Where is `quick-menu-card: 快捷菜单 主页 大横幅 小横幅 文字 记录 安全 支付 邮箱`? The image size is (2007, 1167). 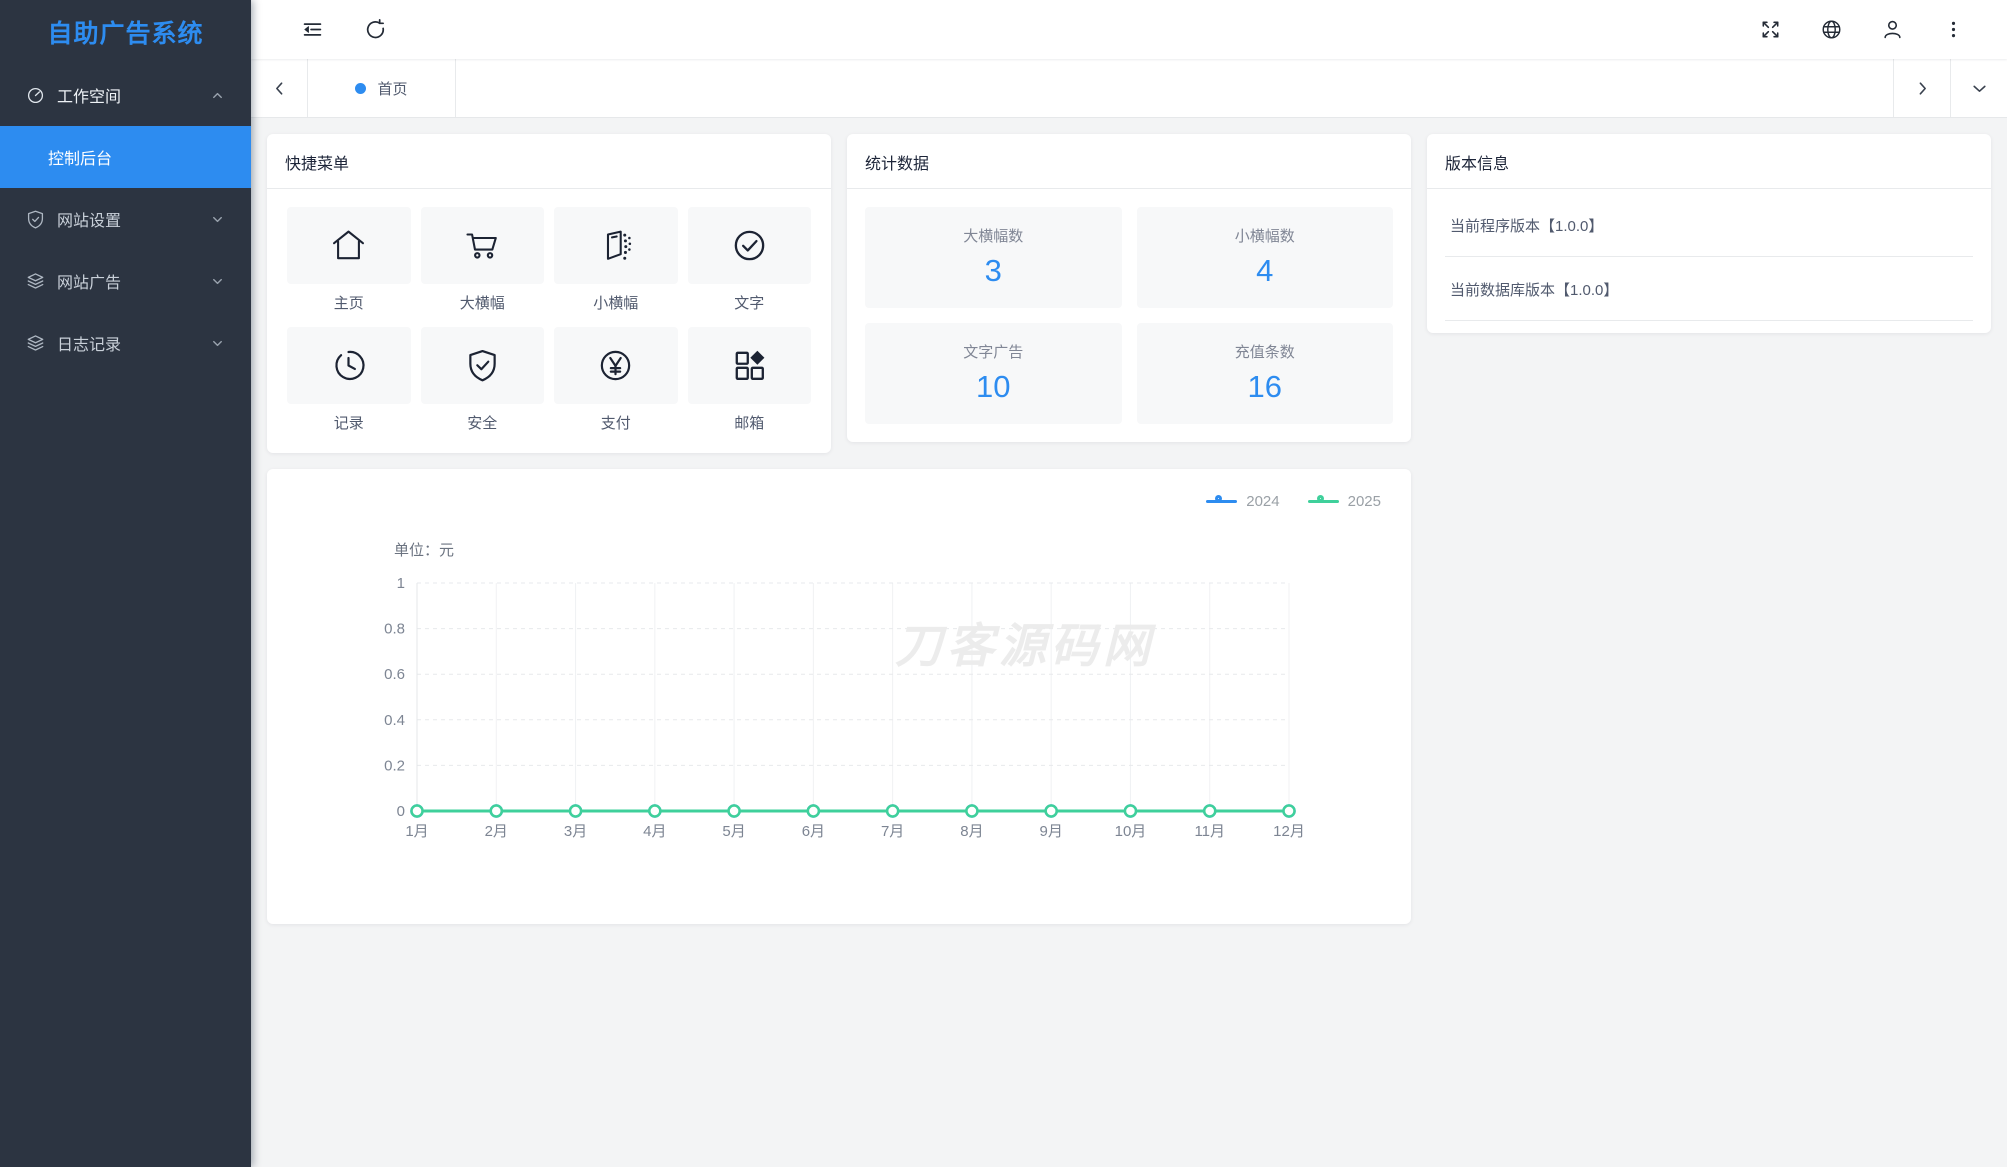 quick-menu-card: 快捷菜单 主页 大横幅 小横幅 文字 记录 安全 支付 邮箱 is located at coordinates (549, 293).